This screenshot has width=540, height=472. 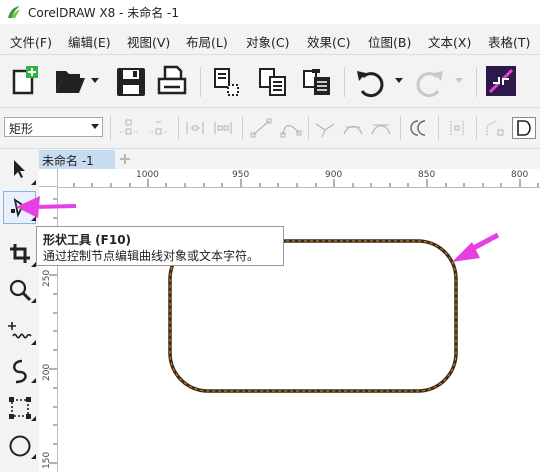 What do you see at coordinates (495, 128) in the screenshot?
I see `extract-subpath-icon` at bounding box center [495, 128].